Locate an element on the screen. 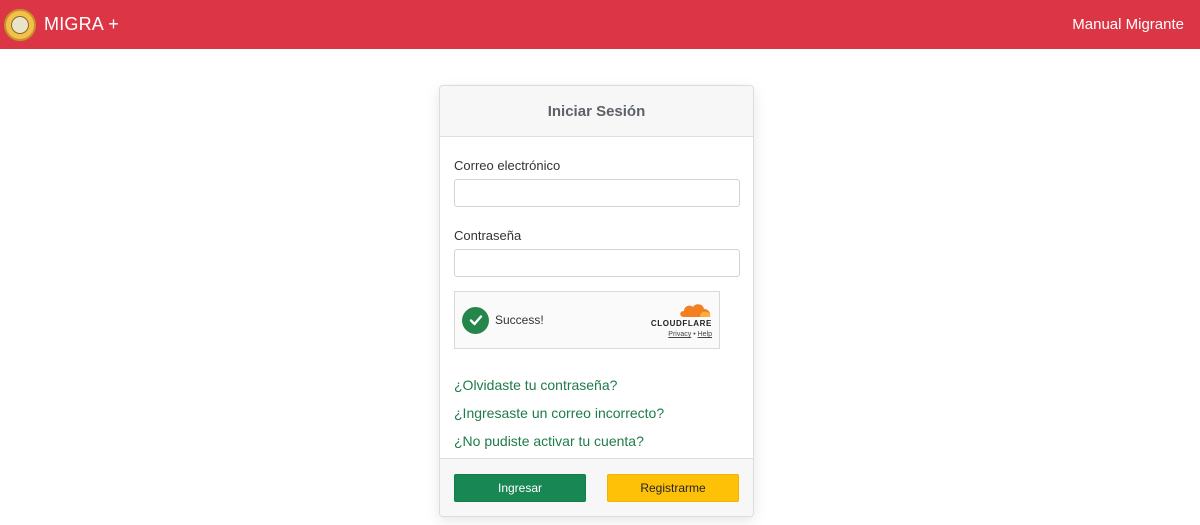 The height and width of the screenshot is (525, 1200). captcha-status: Success! is located at coordinates (519, 320).